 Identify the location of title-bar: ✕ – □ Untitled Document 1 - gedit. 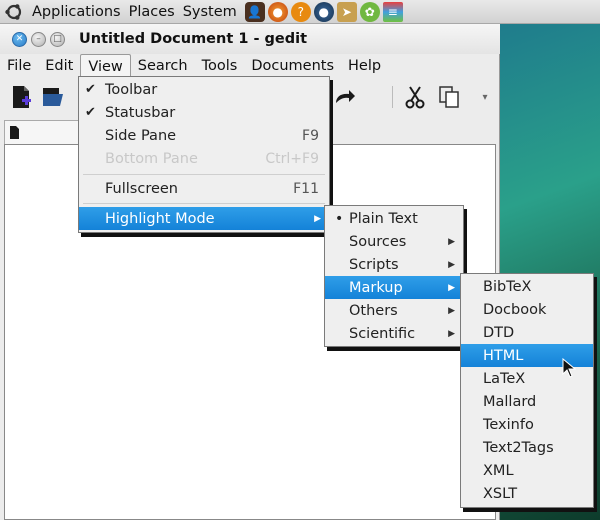
(250, 39).